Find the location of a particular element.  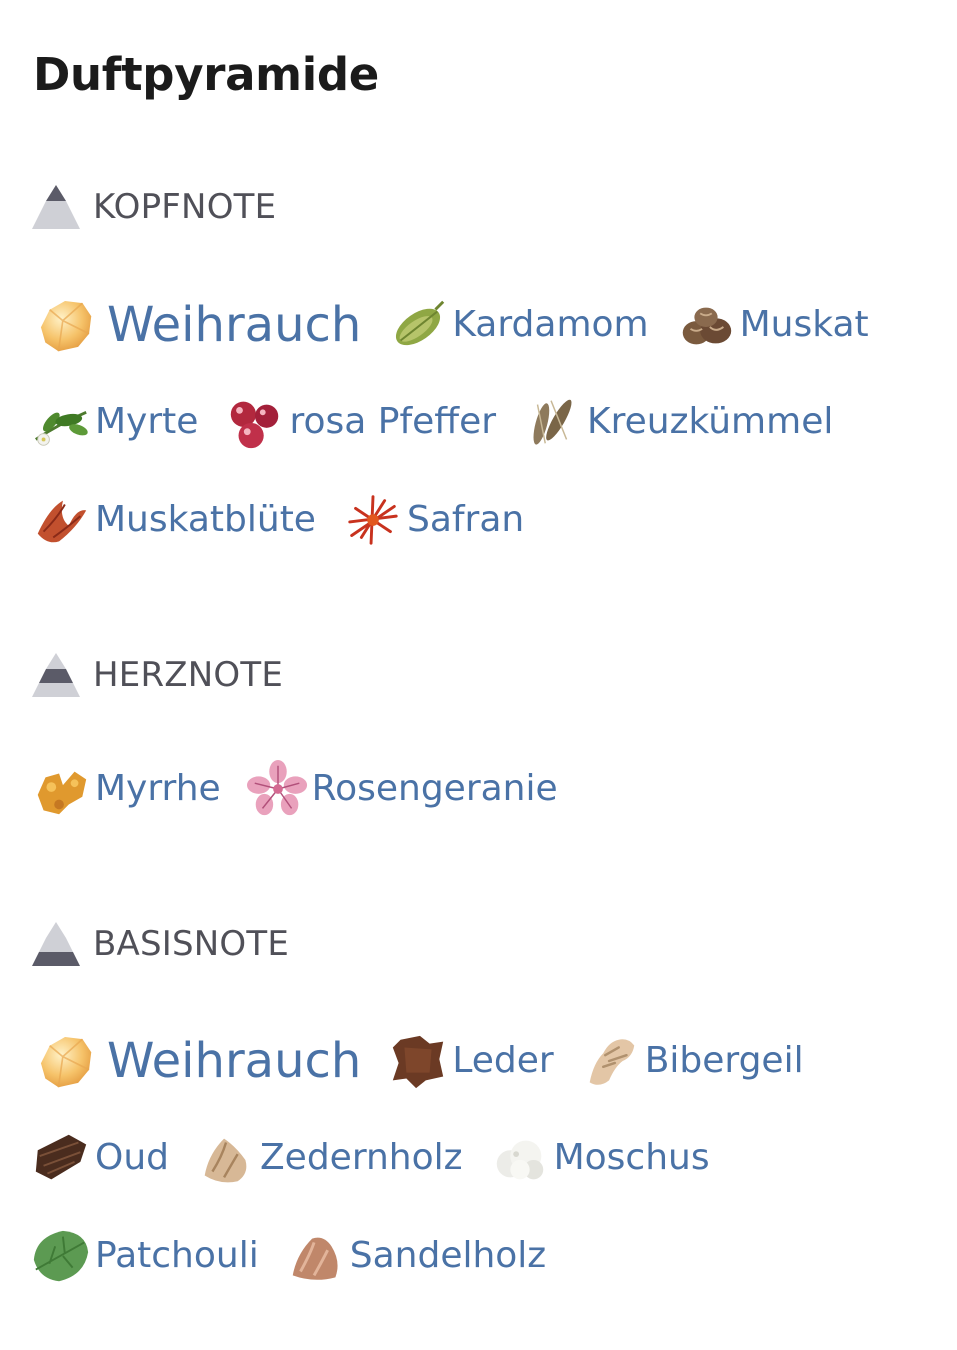

pyramid-middle-icon is located at coordinates (56, 675).